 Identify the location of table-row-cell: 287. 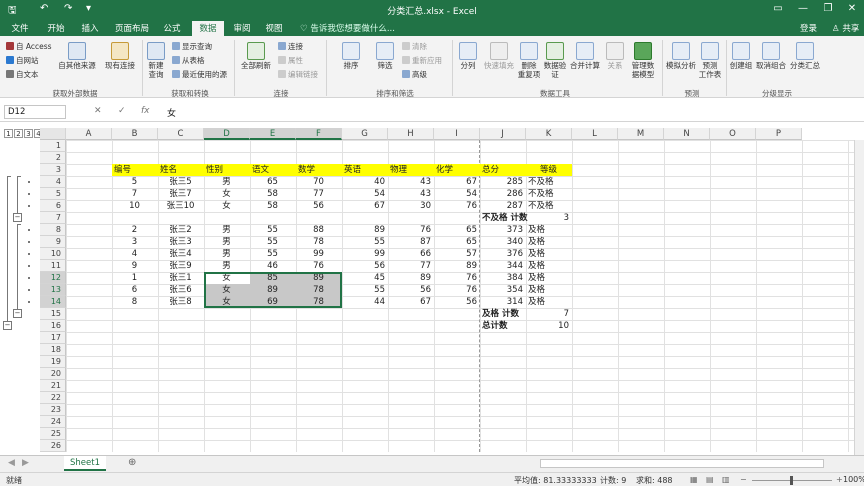
(503, 206).